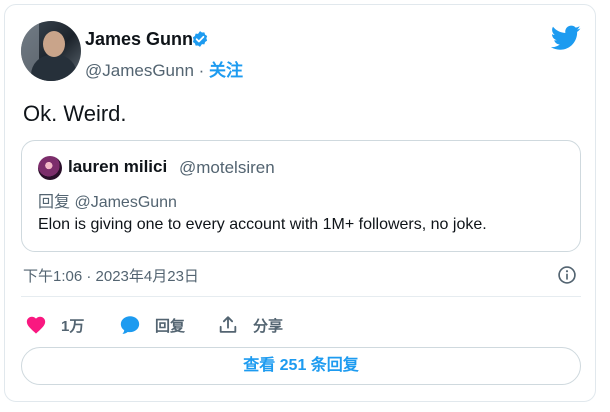  Describe the element at coordinates (139, 39) in the screenshot. I see `author-name: James Gunn` at that location.